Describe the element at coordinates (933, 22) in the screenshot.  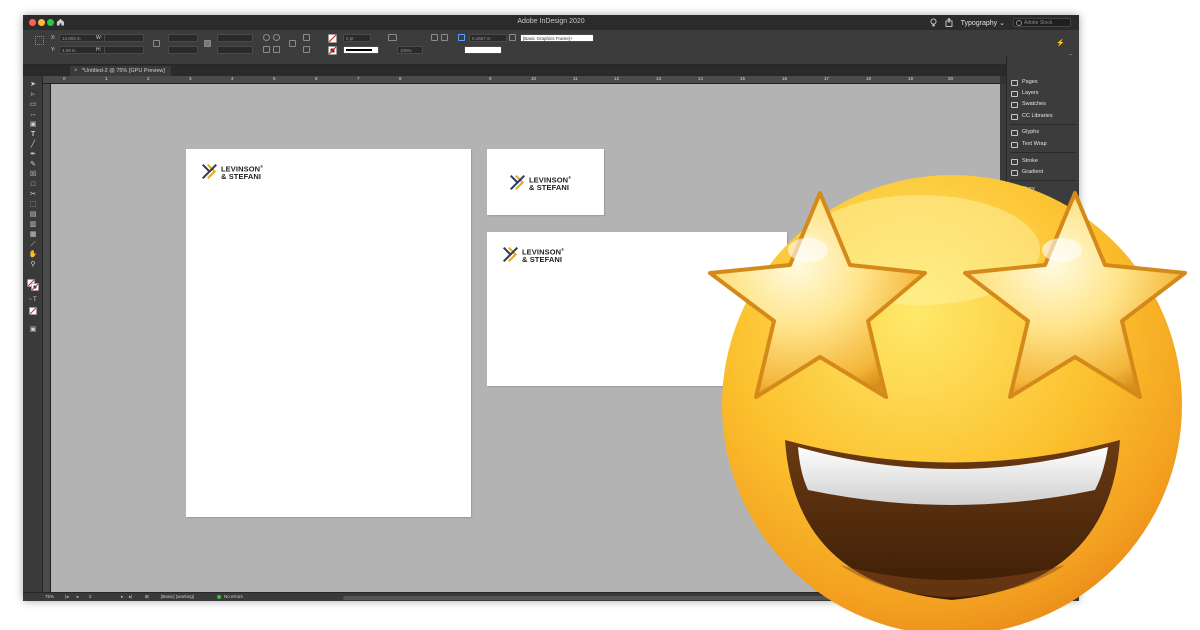
I see `lightbulb-icon` at that location.